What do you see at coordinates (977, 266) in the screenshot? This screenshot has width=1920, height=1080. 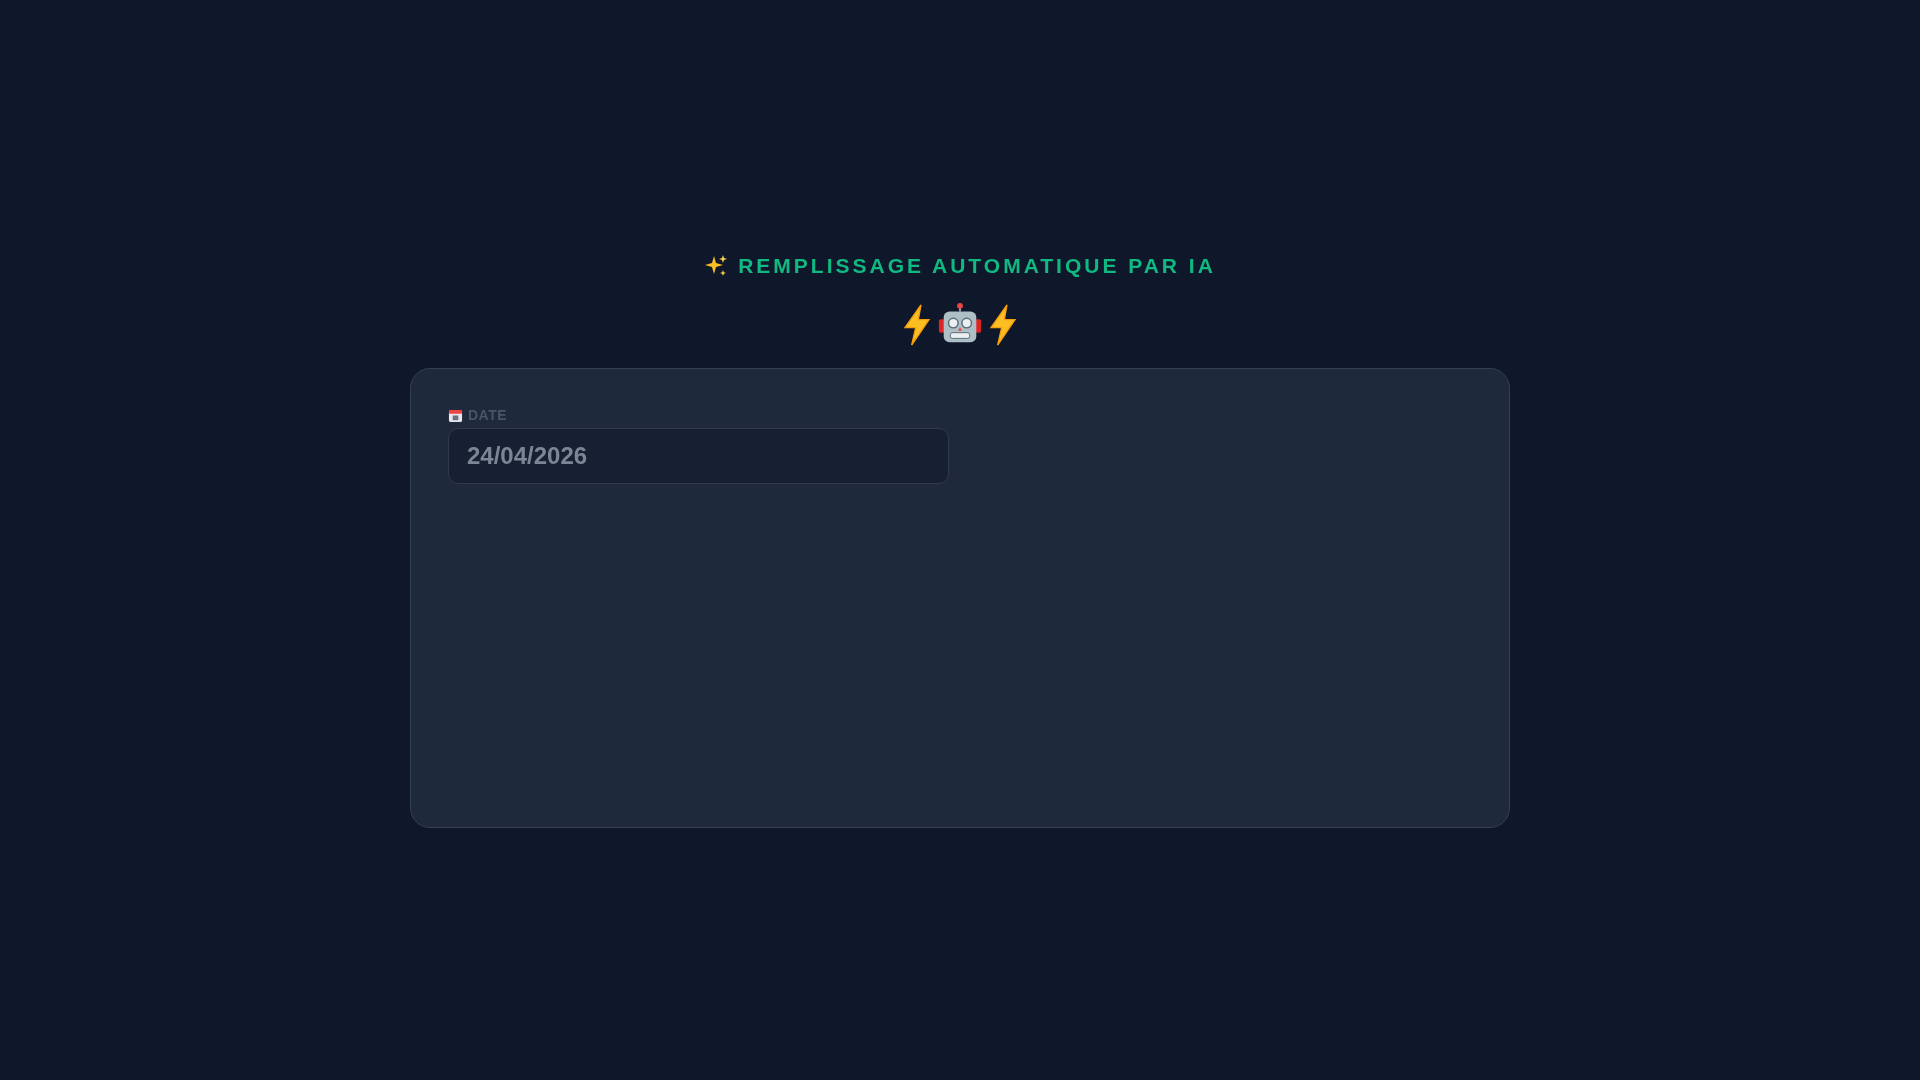 I see `page-title: REMPLISSAGE AUTOMATIQUE PAR IA` at bounding box center [977, 266].